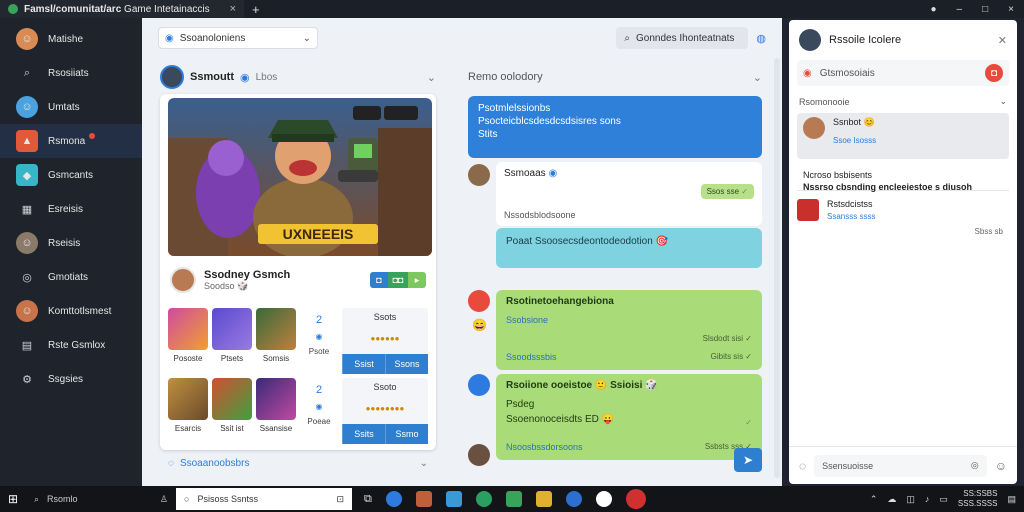 This screenshot has width=1024, height=512. Describe the element at coordinates (1002, 40) in the screenshot. I see `close-icon: ✕` at that location.